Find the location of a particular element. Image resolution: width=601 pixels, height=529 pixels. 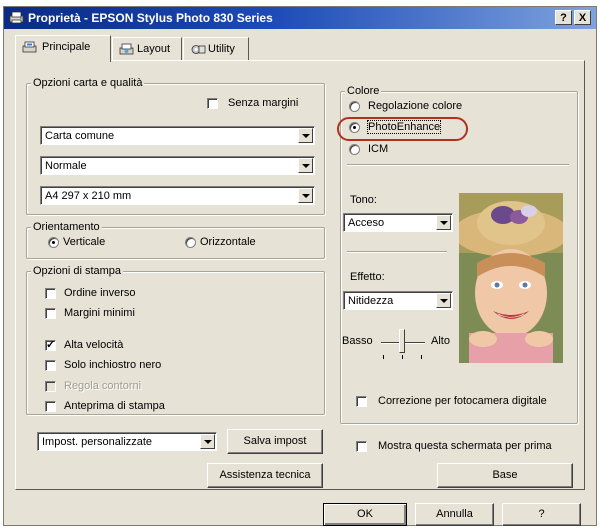

preview-photo is located at coordinates (511, 278).